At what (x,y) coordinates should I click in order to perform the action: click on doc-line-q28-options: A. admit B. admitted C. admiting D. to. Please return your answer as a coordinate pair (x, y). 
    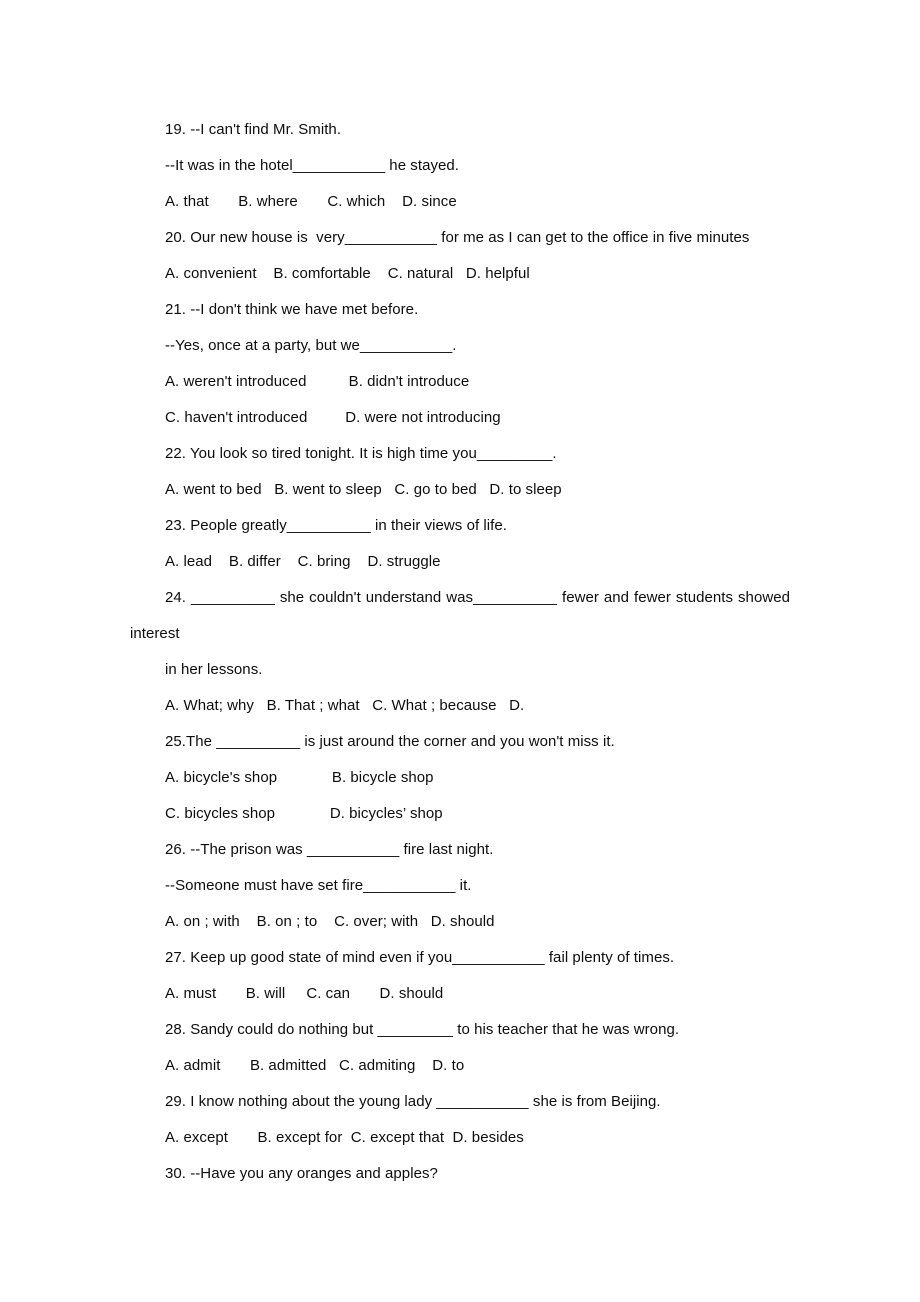
    Looking at the image, I should click on (315, 1065).